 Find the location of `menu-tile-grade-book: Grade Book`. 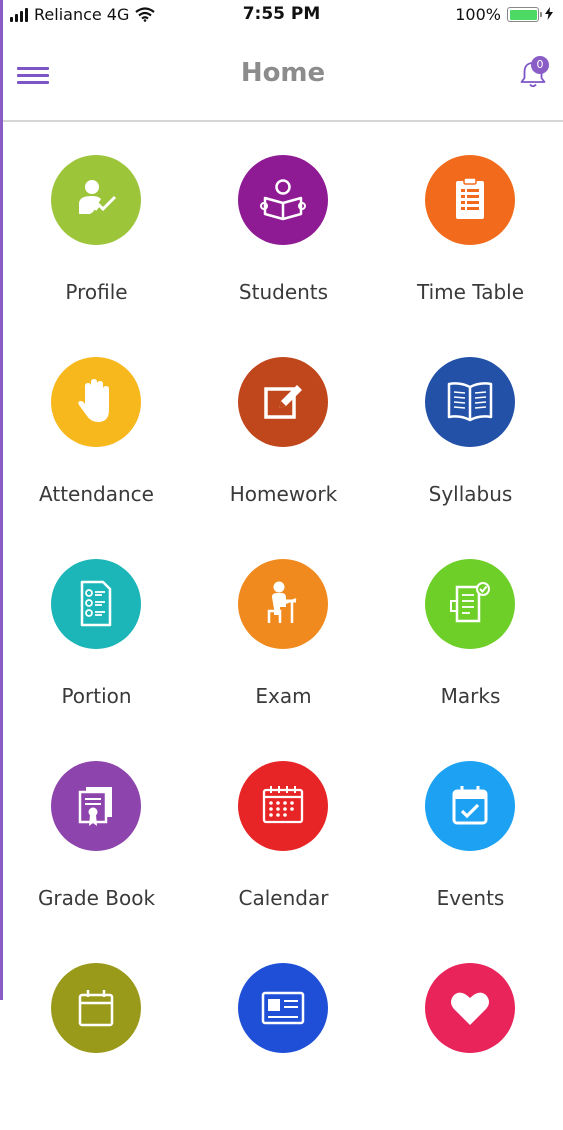

menu-tile-grade-book: Grade Book is located at coordinates (96, 828).